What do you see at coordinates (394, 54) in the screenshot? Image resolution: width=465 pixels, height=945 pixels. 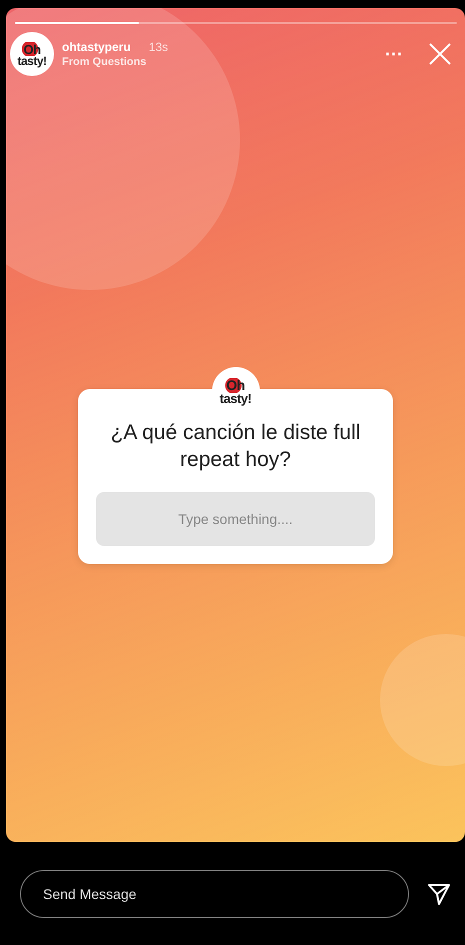 I see `more-button: ···` at bounding box center [394, 54].